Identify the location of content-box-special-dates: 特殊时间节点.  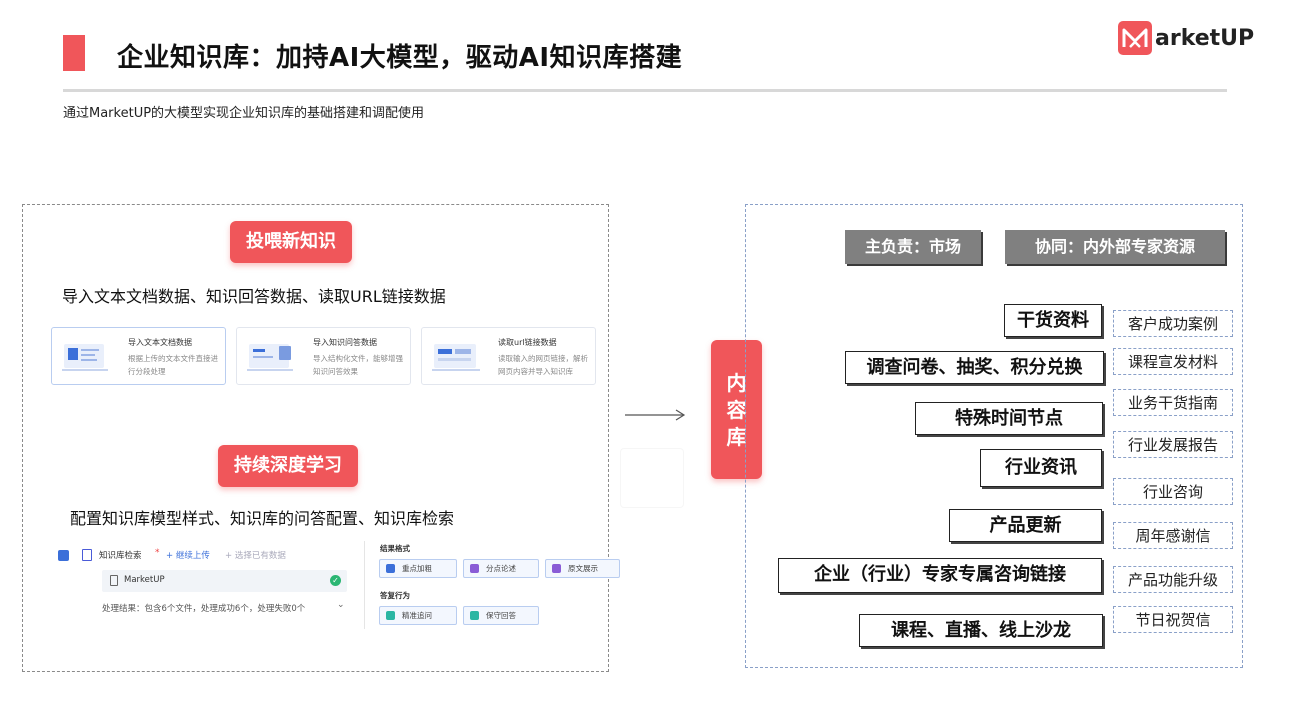
(1009, 418).